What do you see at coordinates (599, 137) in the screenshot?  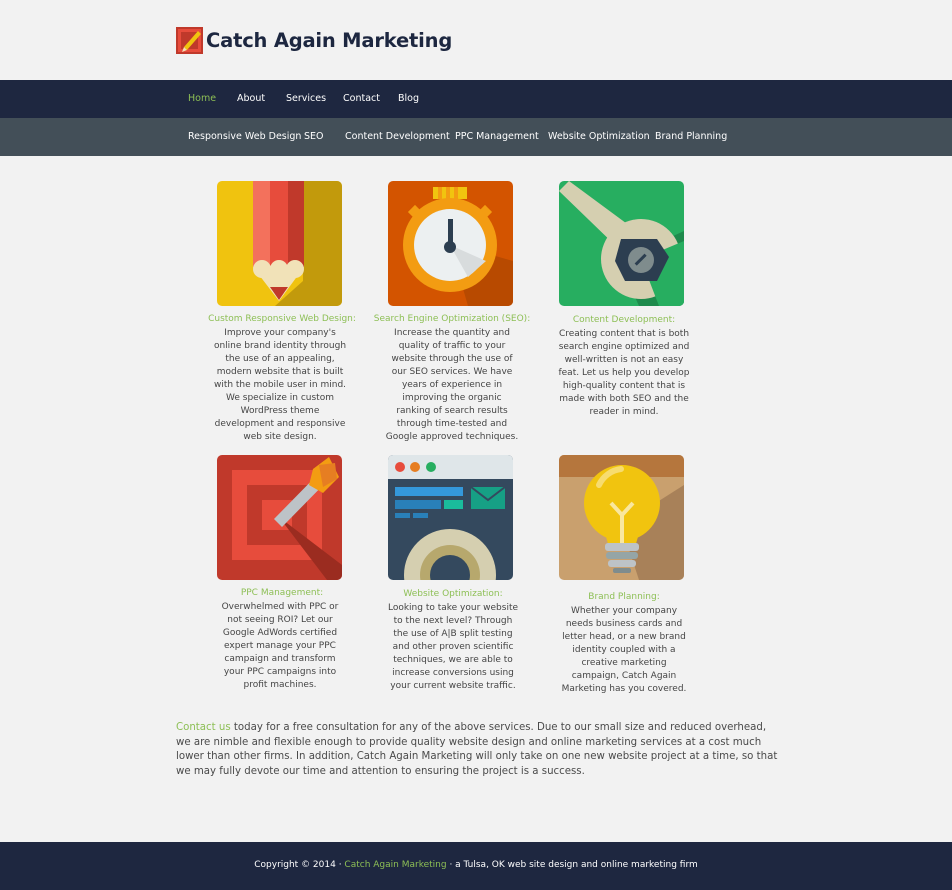 I see `subnav-item-website-optimization: Website Optimization` at bounding box center [599, 137].